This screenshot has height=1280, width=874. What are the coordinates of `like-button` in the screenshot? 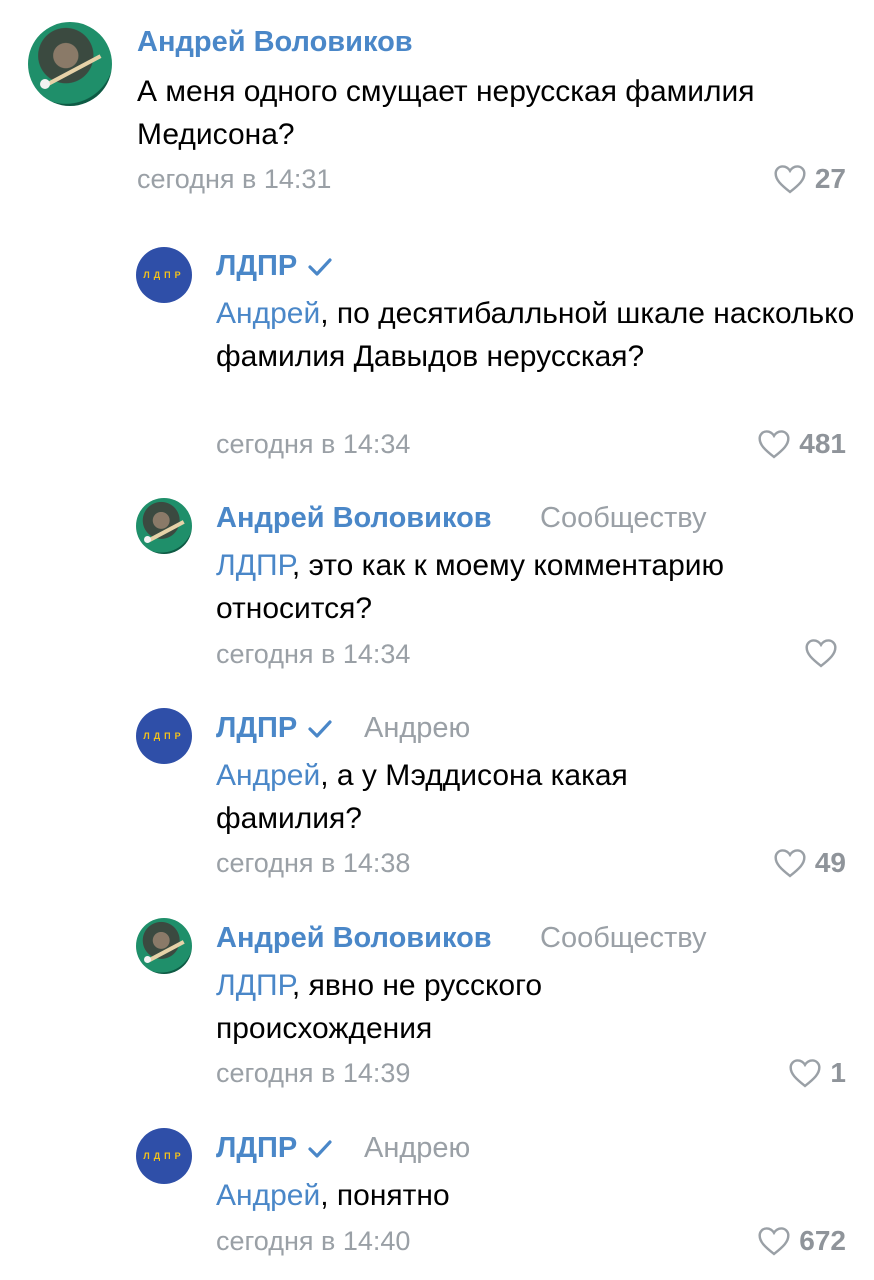 It's located at (825, 653).